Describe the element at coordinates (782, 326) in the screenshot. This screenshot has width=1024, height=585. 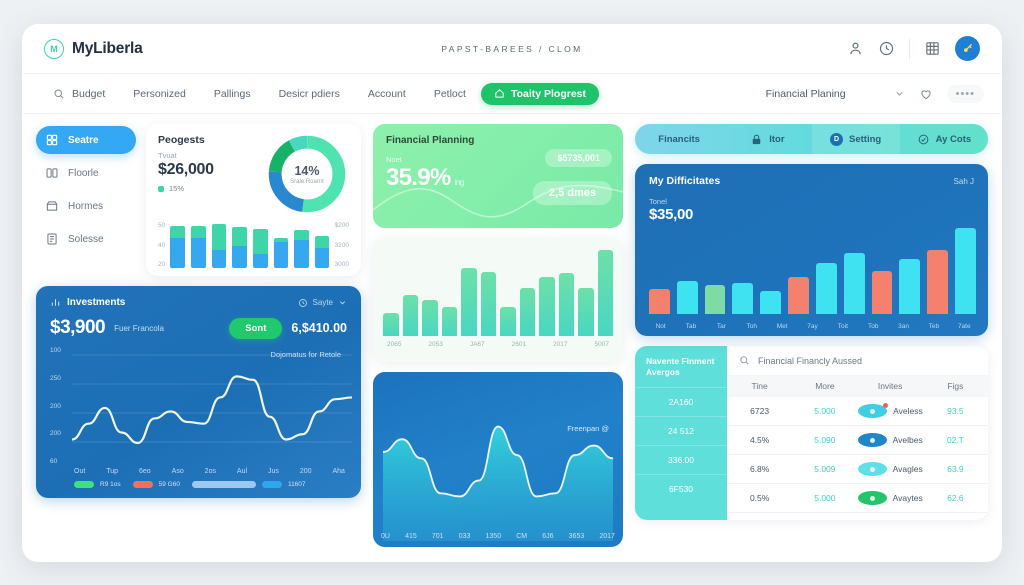
I see `x-tick: Met` at that location.